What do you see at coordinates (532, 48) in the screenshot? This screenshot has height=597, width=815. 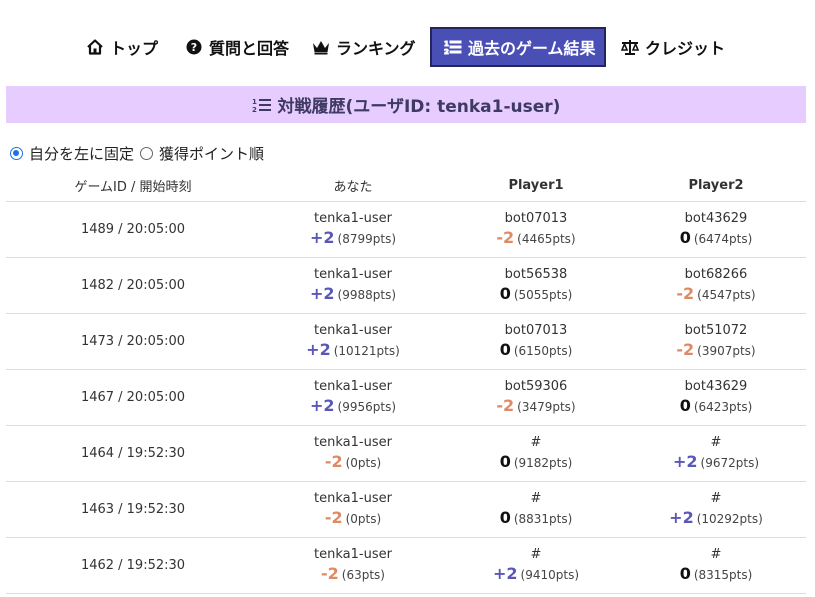 I see `nav-item-label: 過去のゲーム結果` at bounding box center [532, 48].